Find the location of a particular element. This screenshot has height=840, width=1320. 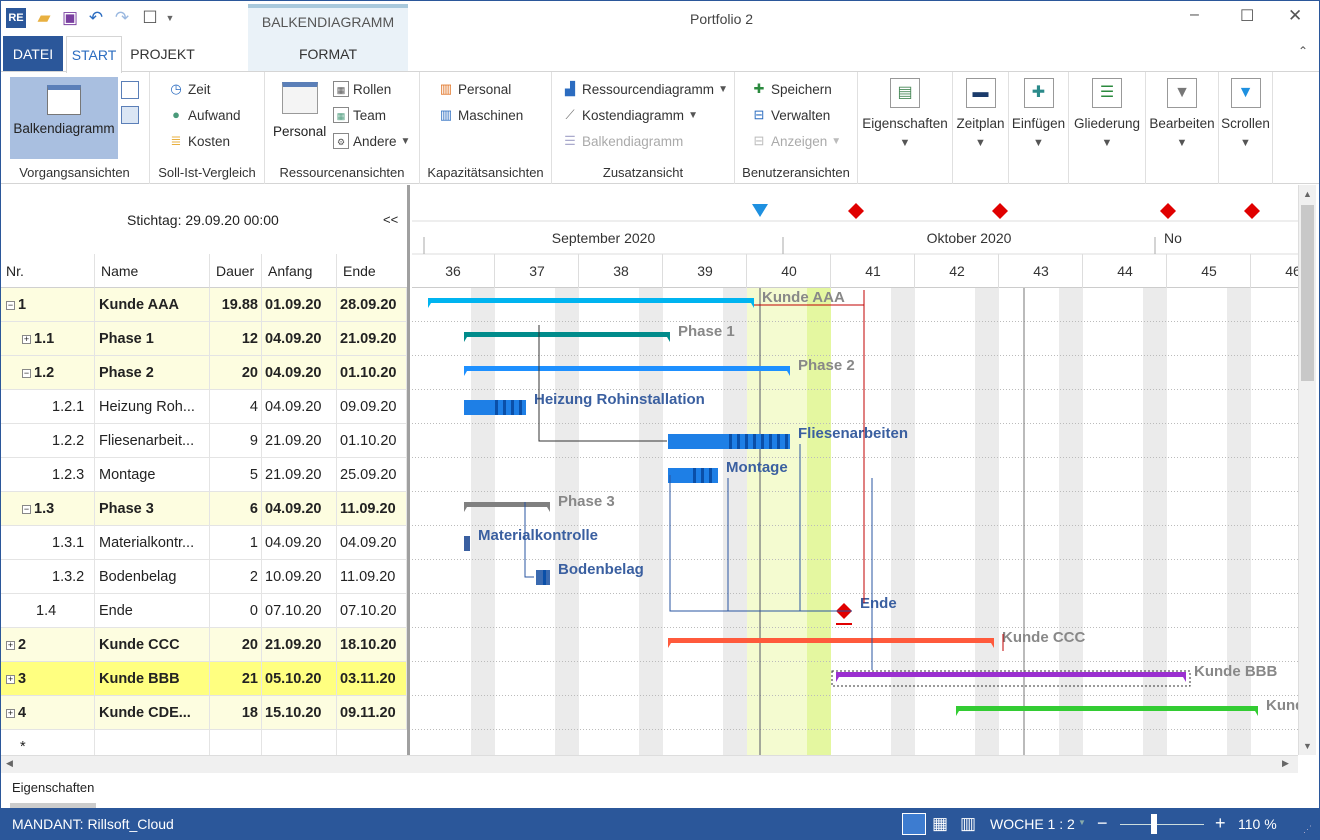

big-button-4: ▼ Bearbeiten ▼ is located at coordinates (1182, 128).